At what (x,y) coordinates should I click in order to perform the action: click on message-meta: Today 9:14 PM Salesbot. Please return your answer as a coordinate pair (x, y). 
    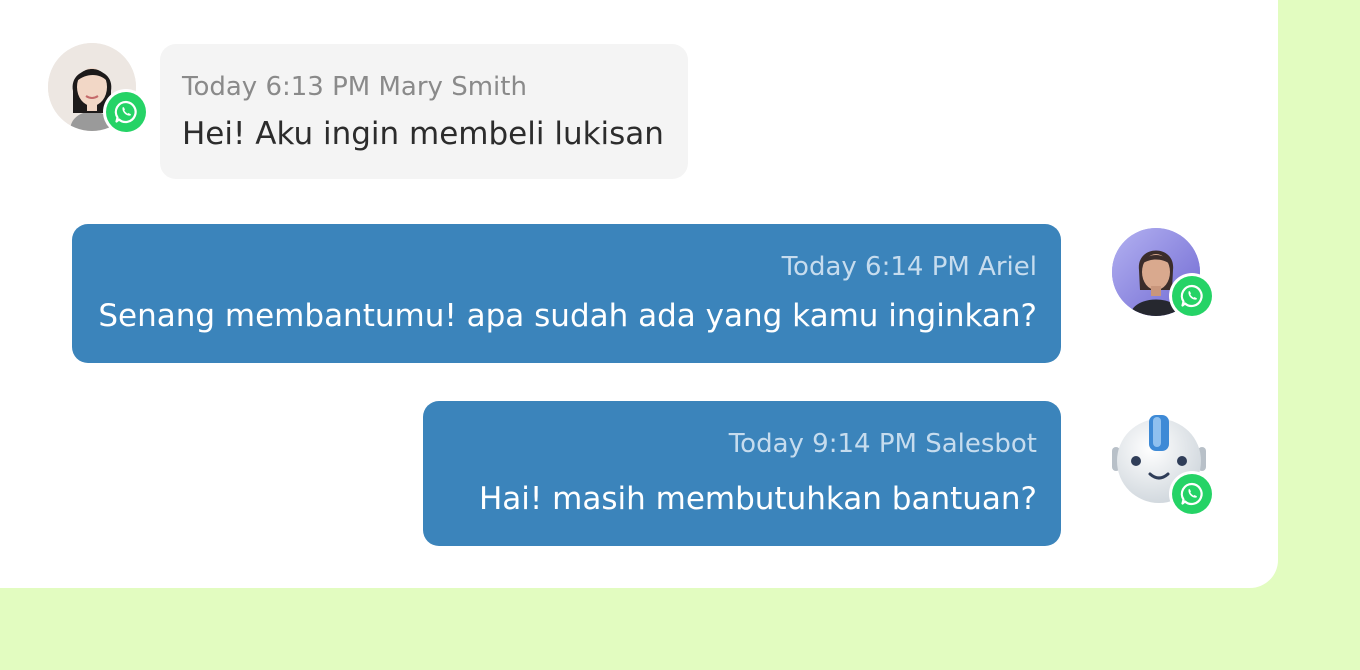
    Looking at the image, I should click on (882, 444).